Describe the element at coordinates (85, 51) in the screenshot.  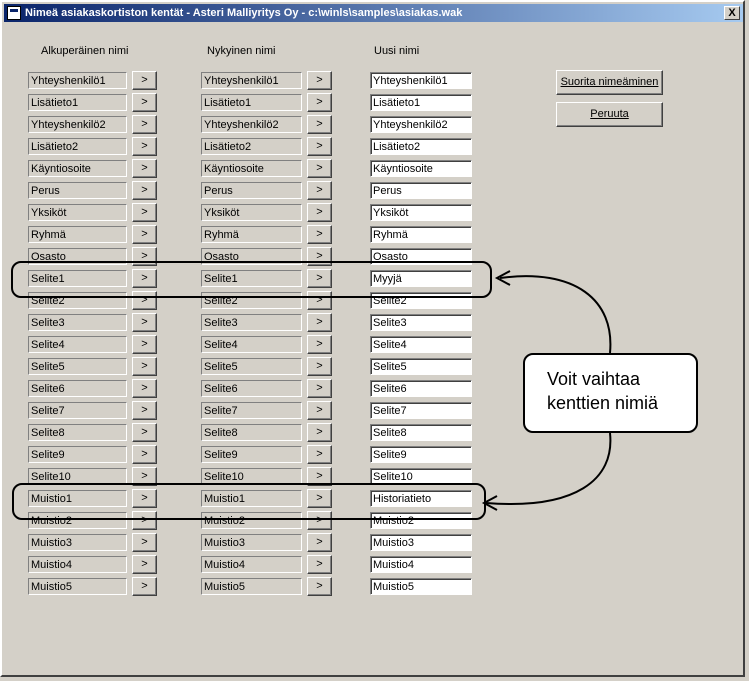
I see `header-original-name: Alkuperäinen nimi` at that location.